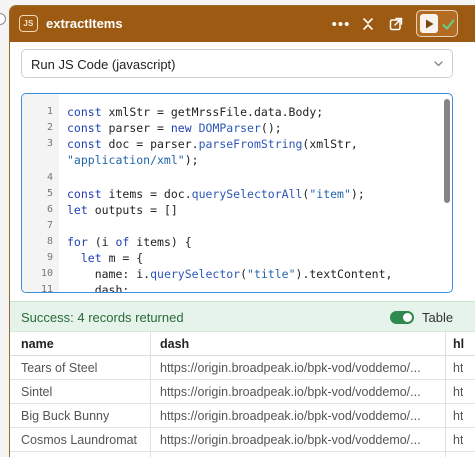 This screenshot has width=475, height=457. I want to click on chevron-down-icon, so click(438, 64).